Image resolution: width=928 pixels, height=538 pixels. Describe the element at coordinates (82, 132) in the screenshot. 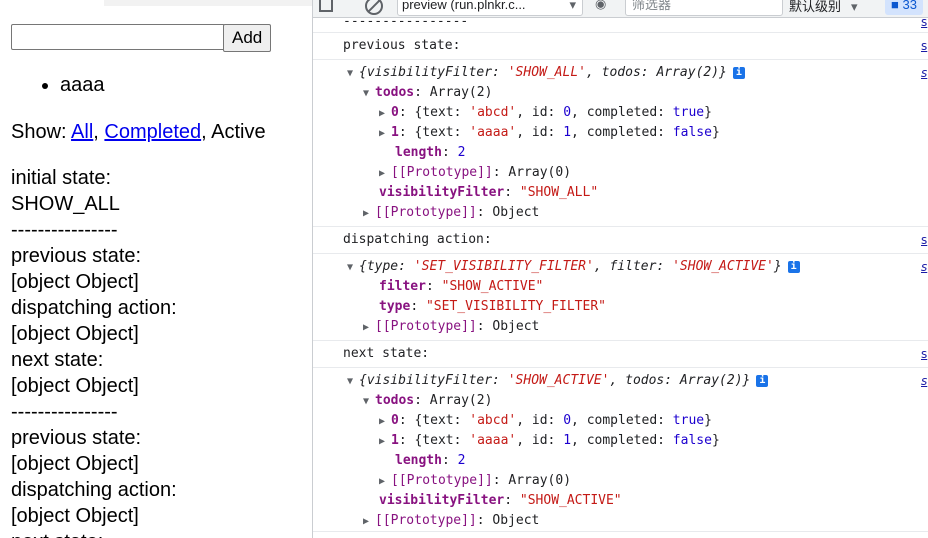

I see `filter-all-link: All` at that location.